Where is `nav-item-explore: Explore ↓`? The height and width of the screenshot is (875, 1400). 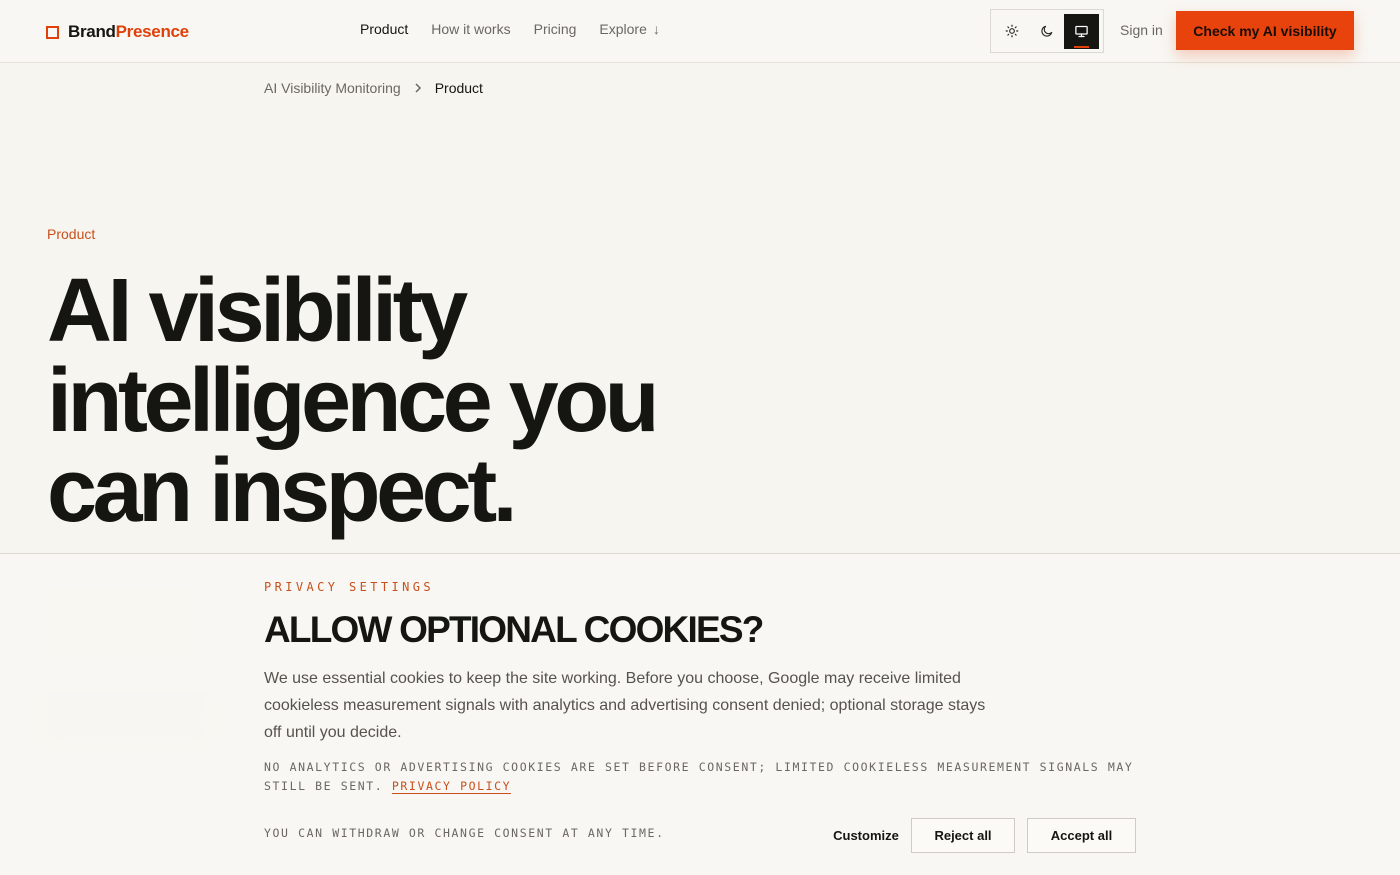
nav-item-explore: Explore ↓ is located at coordinates (629, 29).